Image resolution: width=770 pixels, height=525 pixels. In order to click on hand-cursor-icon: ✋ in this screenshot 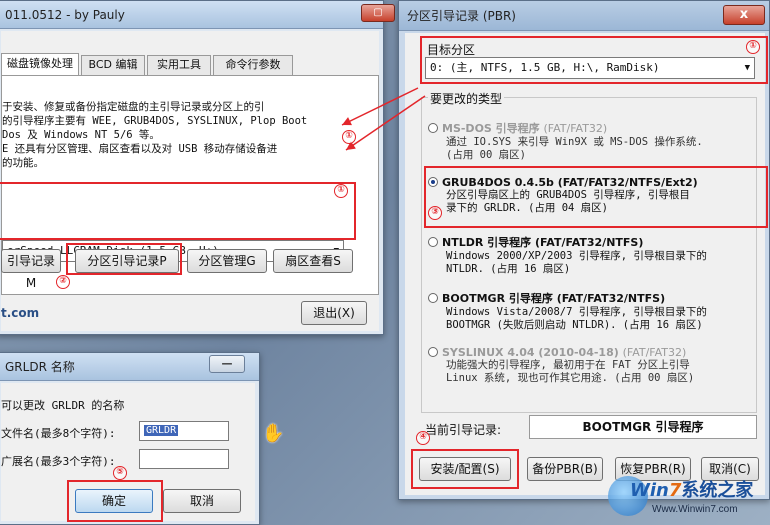, I will do `click(273, 433)`.